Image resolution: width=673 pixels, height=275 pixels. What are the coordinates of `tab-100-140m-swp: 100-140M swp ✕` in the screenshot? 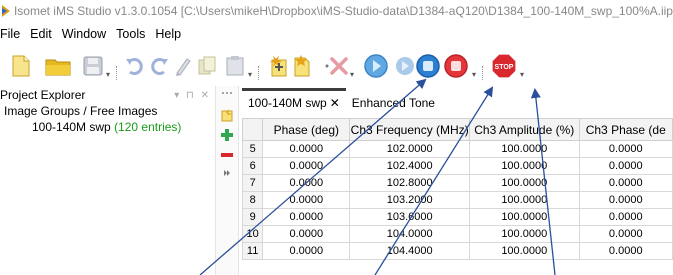 It's located at (294, 101).